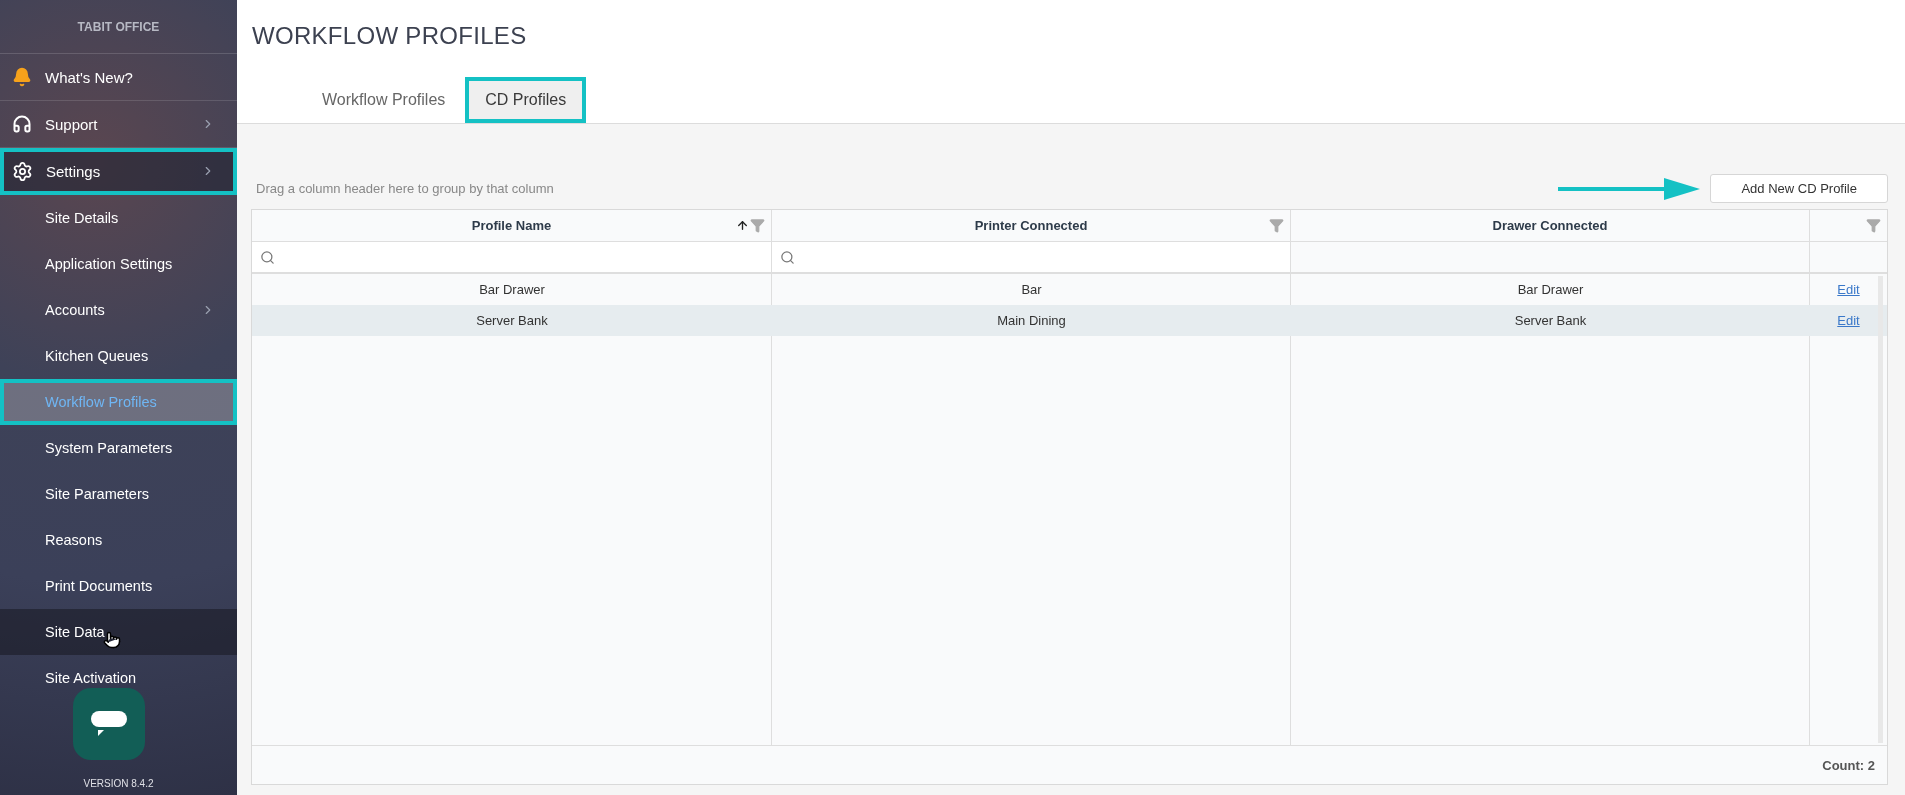 The height and width of the screenshot is (795, 1905). Describe the element at coordinates (112, 640) in the screenshot. I see `hand-cursor-icon` at that location.